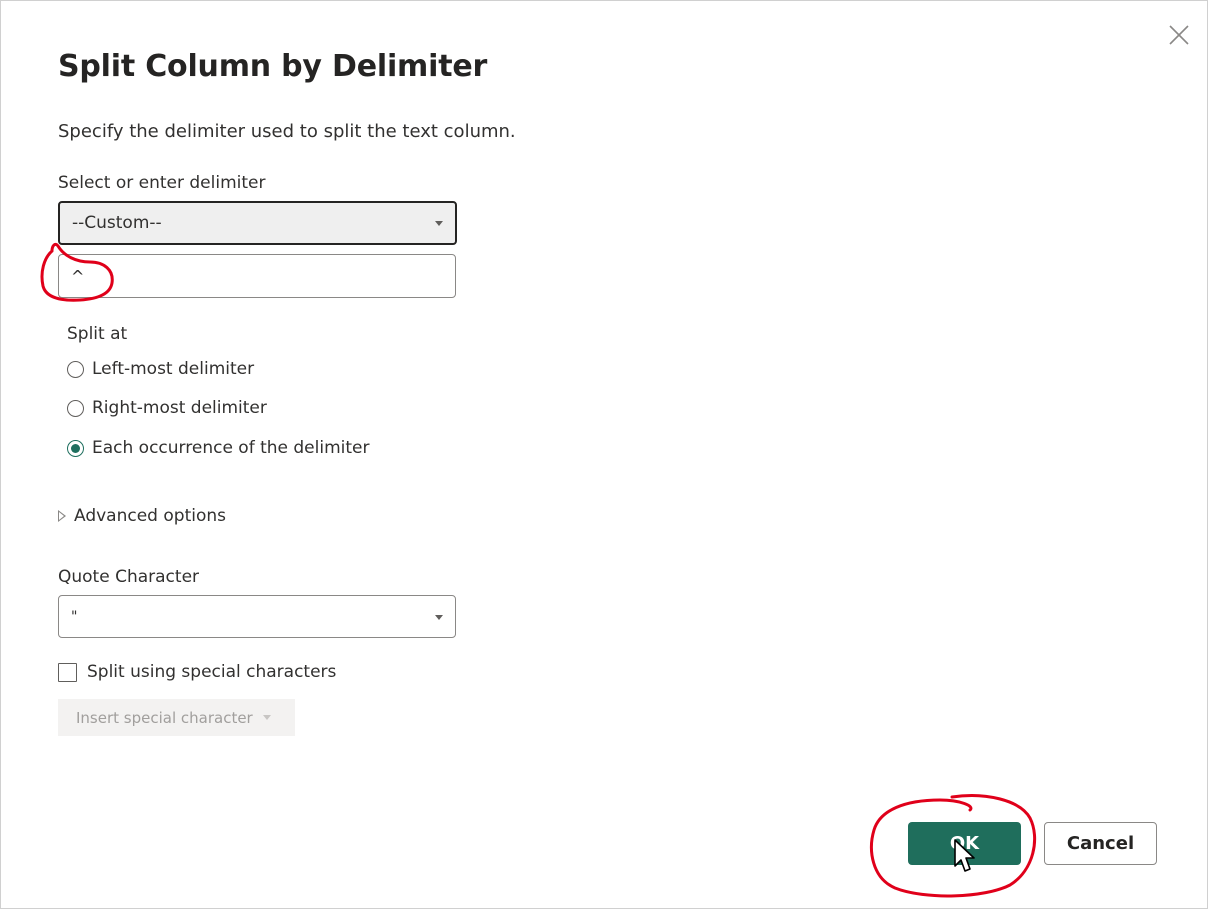 This screenshot has height=909, width=1208. What do you see at coordinates (78, 276) in the screenshot?
I see `custom-delimiter-value: ^` at bounding box center [78, 276].